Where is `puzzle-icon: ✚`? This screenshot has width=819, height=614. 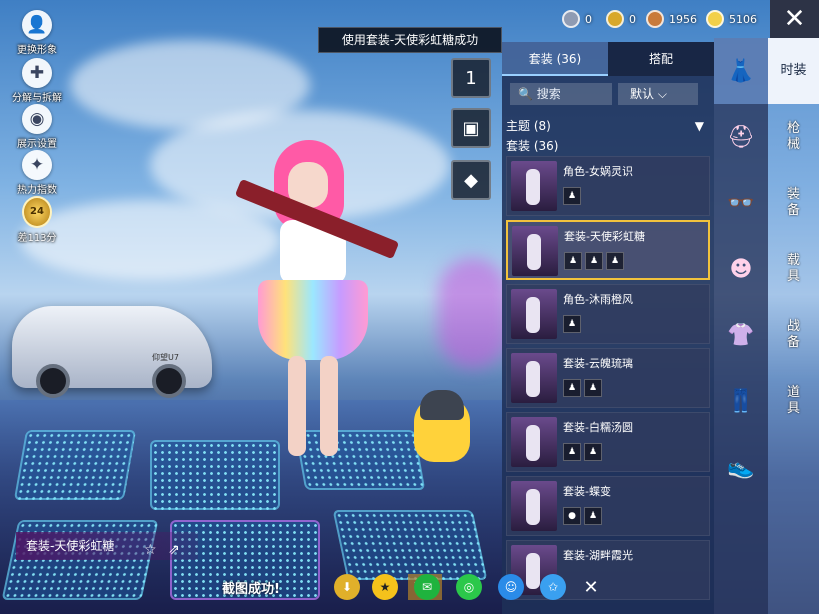 puzzle-icon: ✚ is located at coordinates (37, 73).